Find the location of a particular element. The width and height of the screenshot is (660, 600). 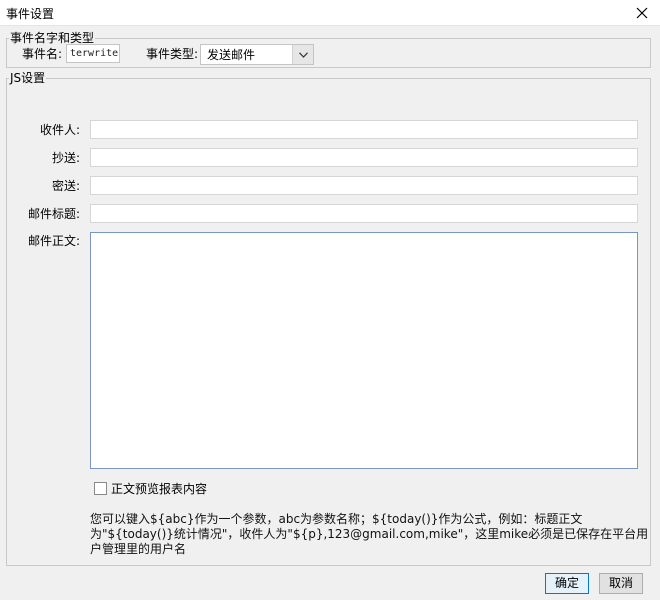

cc-input is located at coordinates (364, 157).